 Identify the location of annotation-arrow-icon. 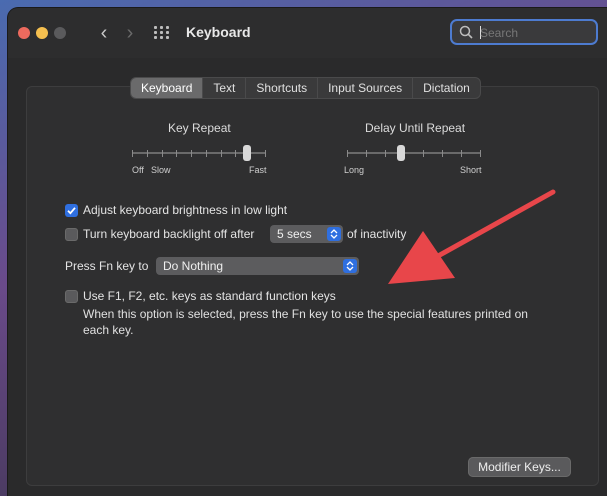
(472, 236).